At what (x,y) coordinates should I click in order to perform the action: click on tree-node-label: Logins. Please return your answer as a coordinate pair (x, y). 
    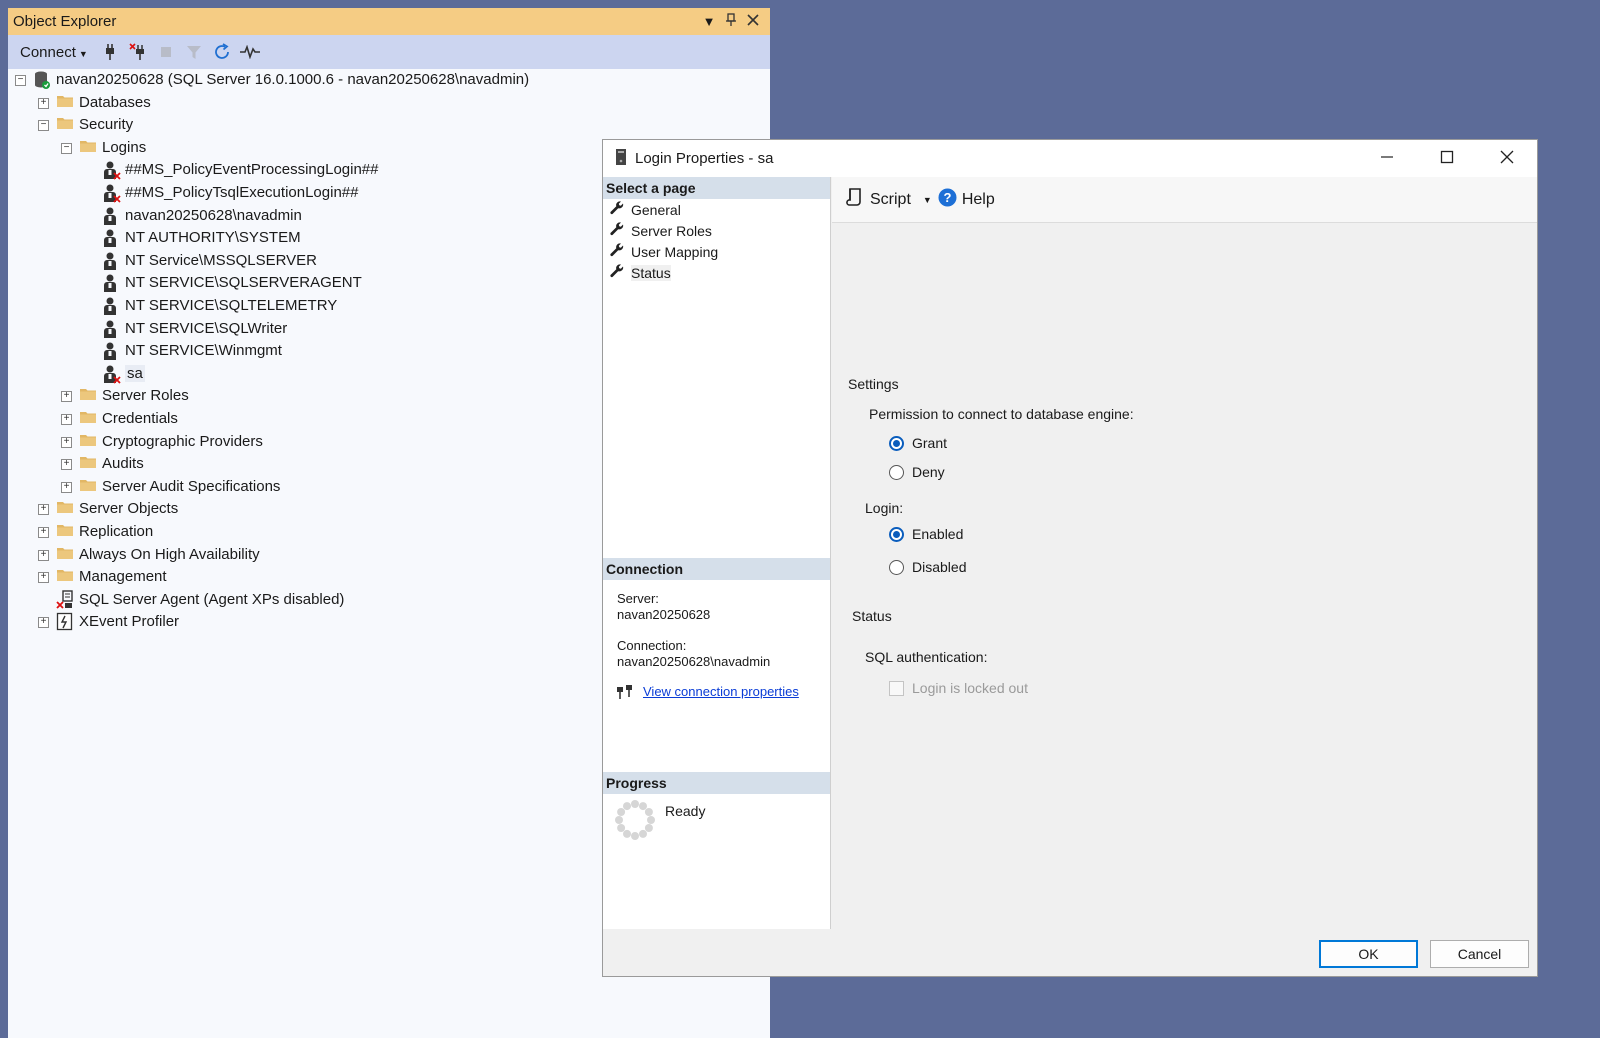
    Looking at the image, I should click on (124, 147).